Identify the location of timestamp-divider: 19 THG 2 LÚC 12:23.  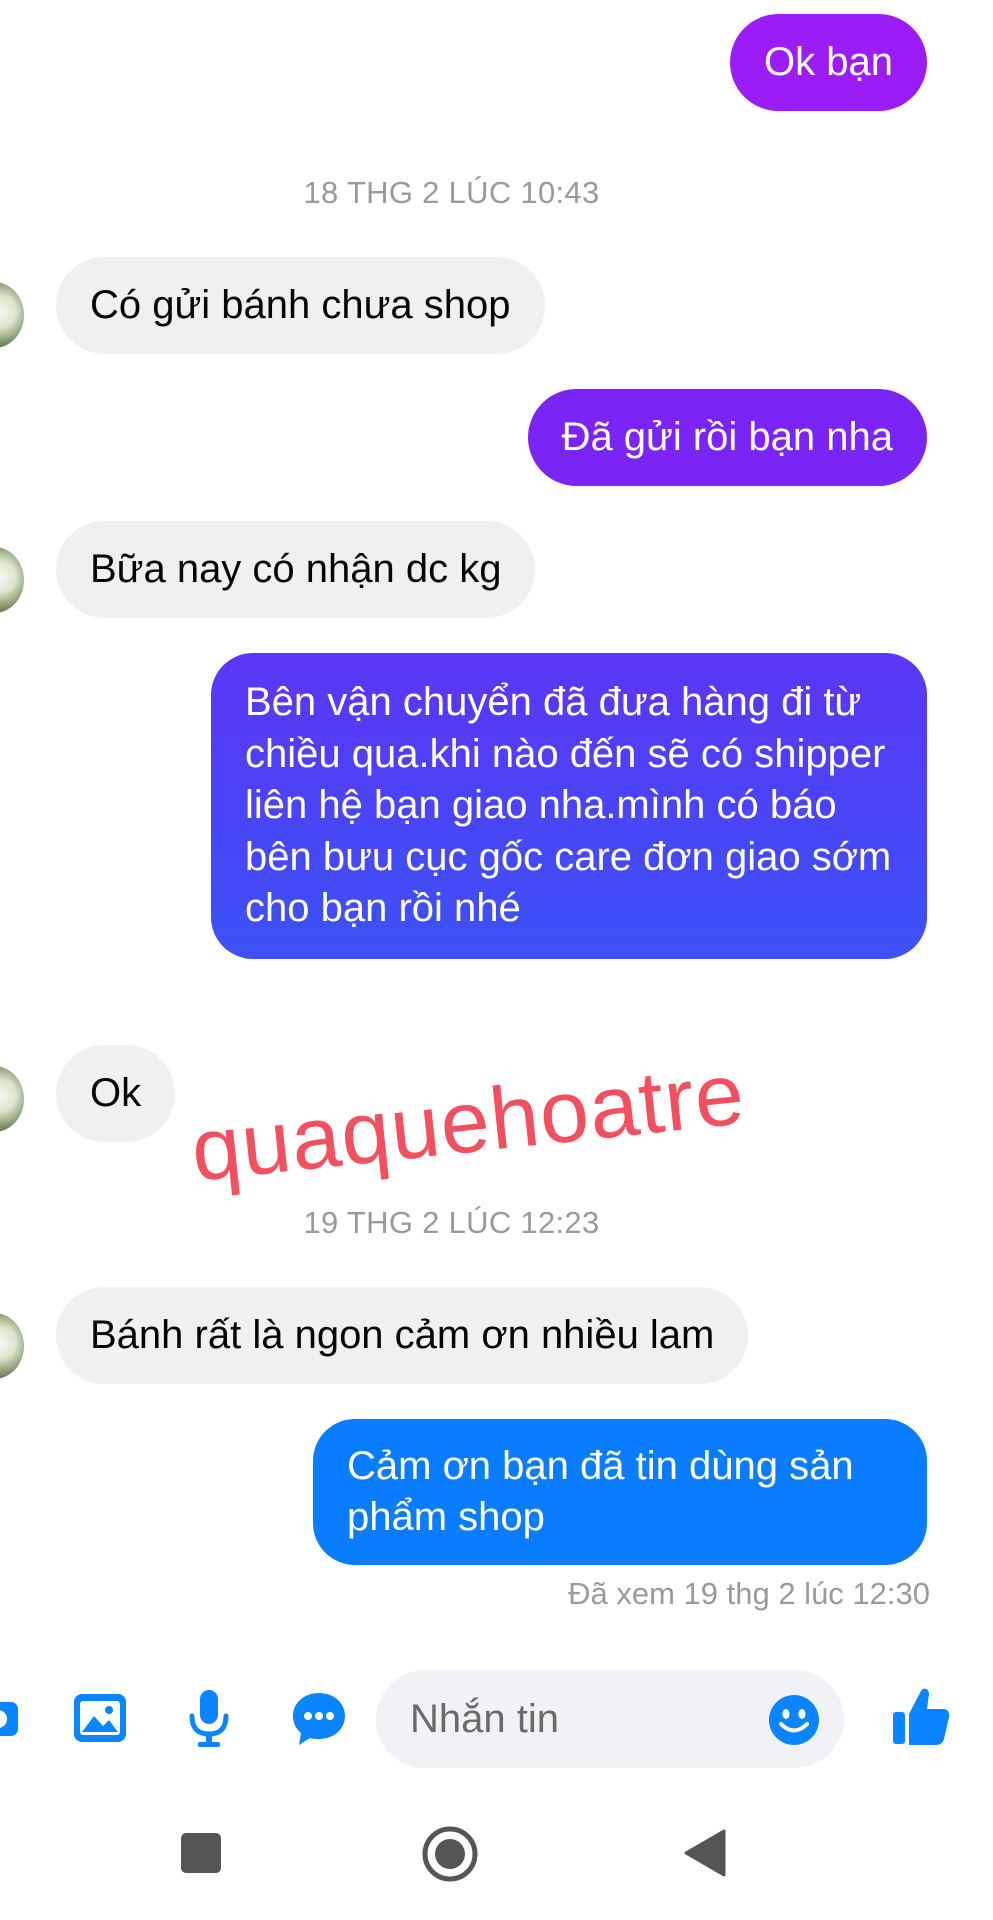
(451, 1222).